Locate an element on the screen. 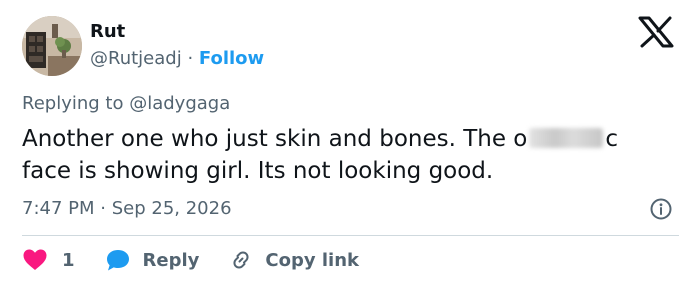 The height and width of the screenshot is (287, 700). copy-link-button: Copy link is located at coordinates (294, 260).